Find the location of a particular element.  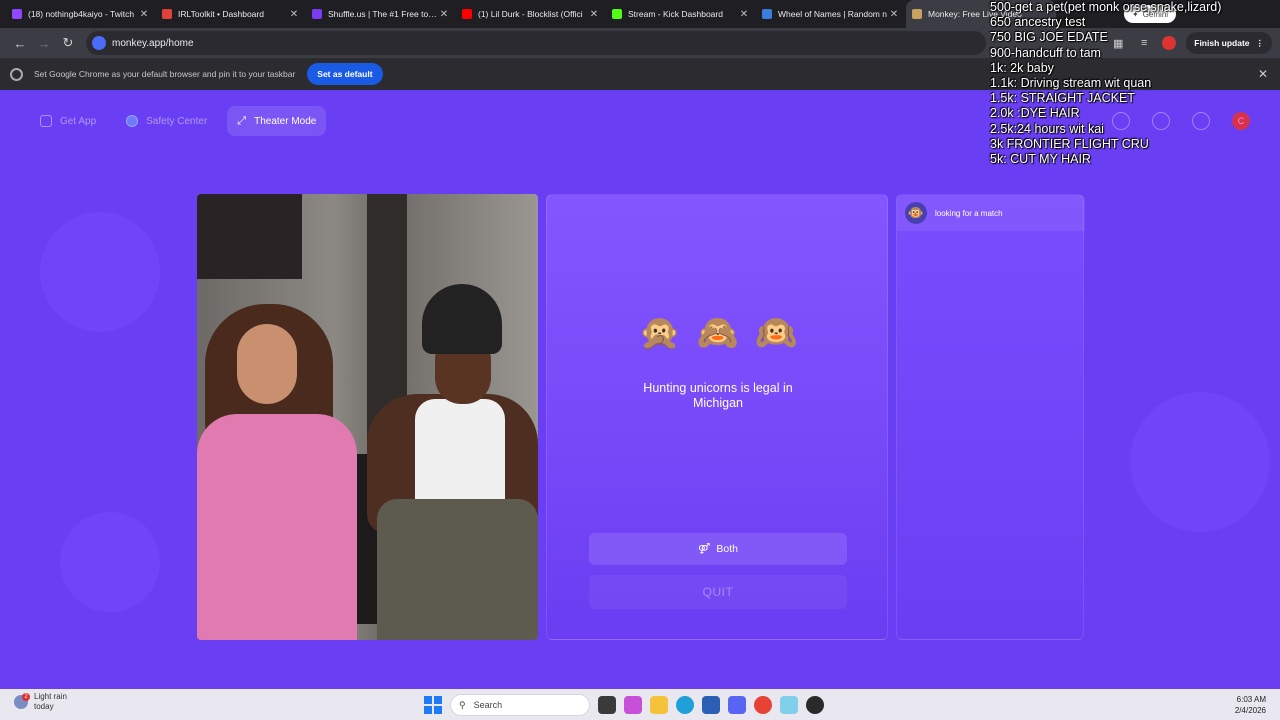

stream-goal-line: 1.1k: Driving stream wit quan is located at coordinates (1071, 83).